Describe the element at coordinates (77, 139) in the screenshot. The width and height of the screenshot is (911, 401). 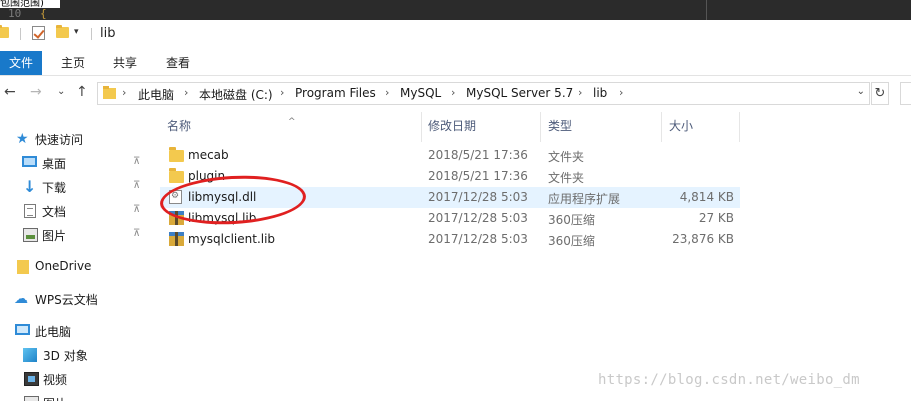
I see `sidebar-item-quick-access: ★ 快速访问` at that location.